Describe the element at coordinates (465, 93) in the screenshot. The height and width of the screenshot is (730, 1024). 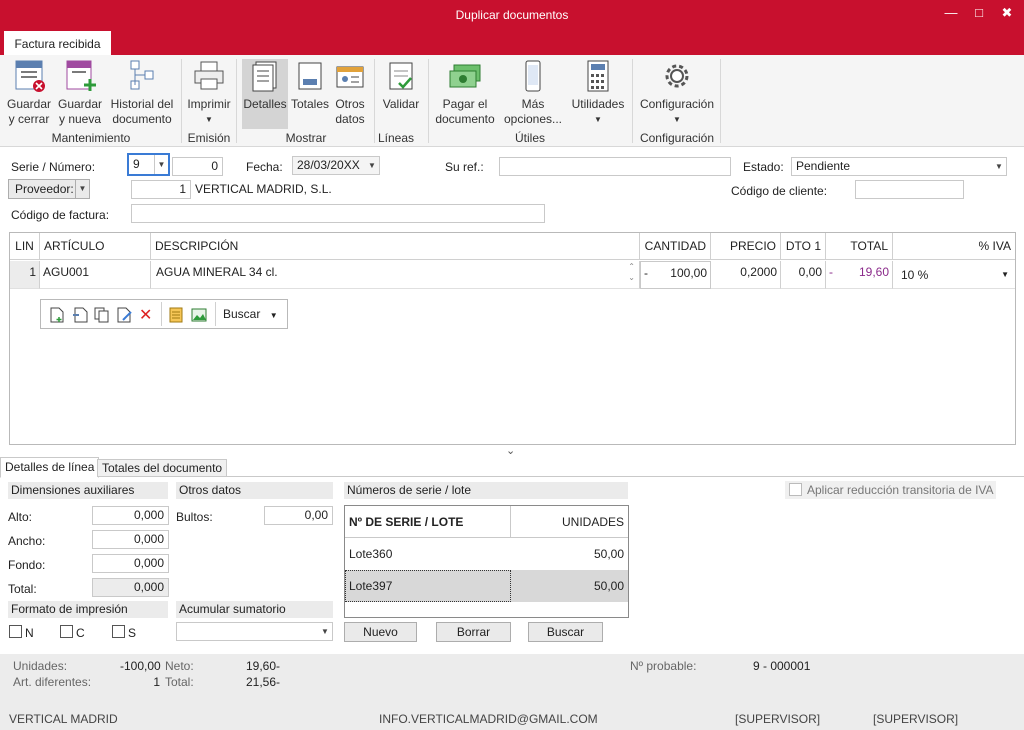
I see `pay-document-button: Pagar el documento` at that location.